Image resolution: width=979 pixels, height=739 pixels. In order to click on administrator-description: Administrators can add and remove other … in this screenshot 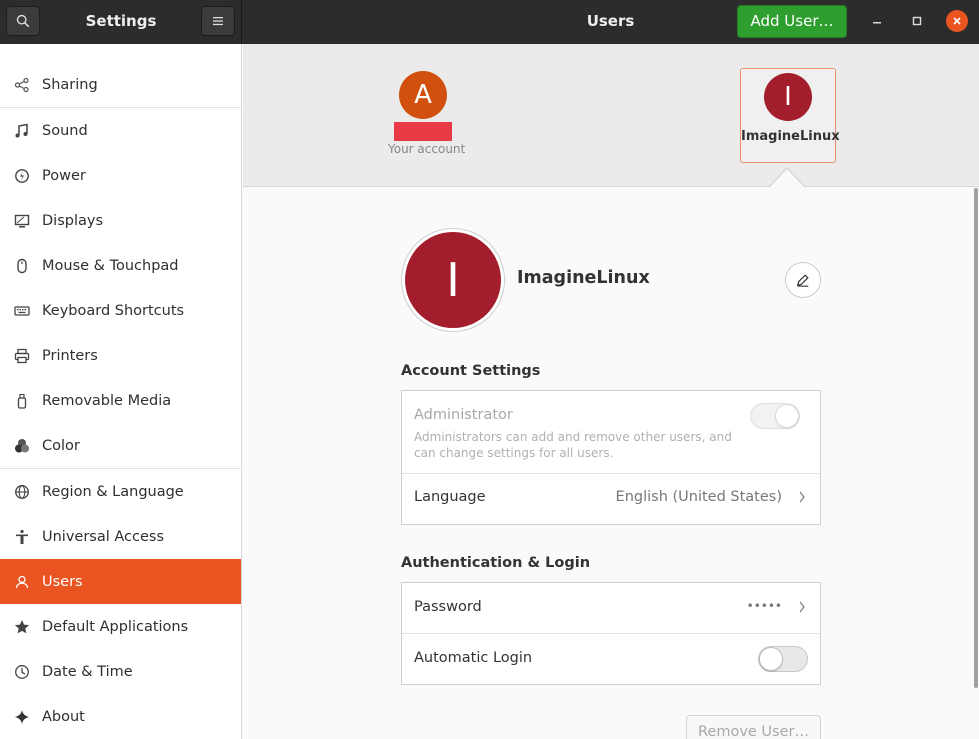, I will do `click(573, 445)`.